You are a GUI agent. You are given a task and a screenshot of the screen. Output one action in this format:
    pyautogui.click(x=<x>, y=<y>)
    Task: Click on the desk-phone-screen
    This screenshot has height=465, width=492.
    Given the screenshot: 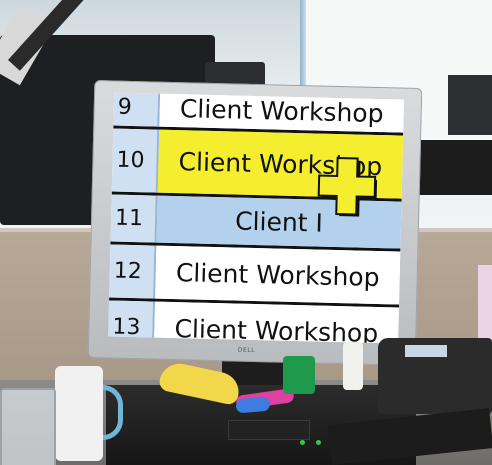 What is the action you would take?
    pyautogui.click(x=426, y=351)
    